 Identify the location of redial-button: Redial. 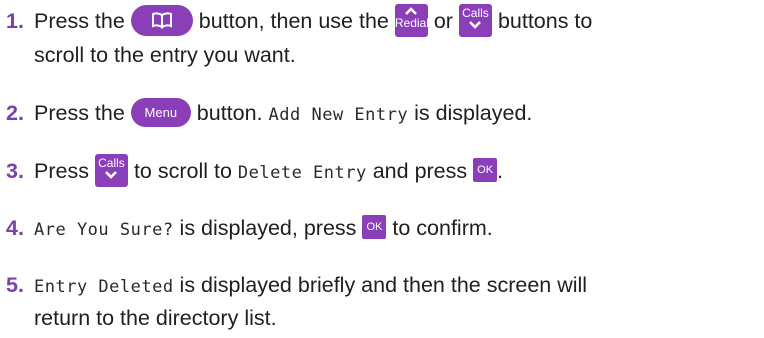
(411, 20).